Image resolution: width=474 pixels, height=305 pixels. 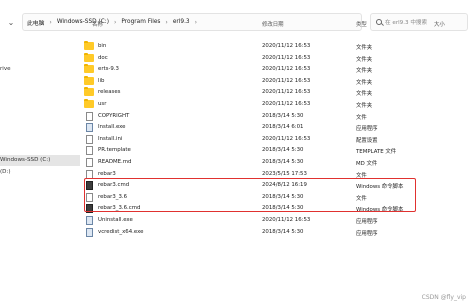 I want to click on file-row: lib 2020/11/12 16:53 文件夹, so click(x=274, y=81).